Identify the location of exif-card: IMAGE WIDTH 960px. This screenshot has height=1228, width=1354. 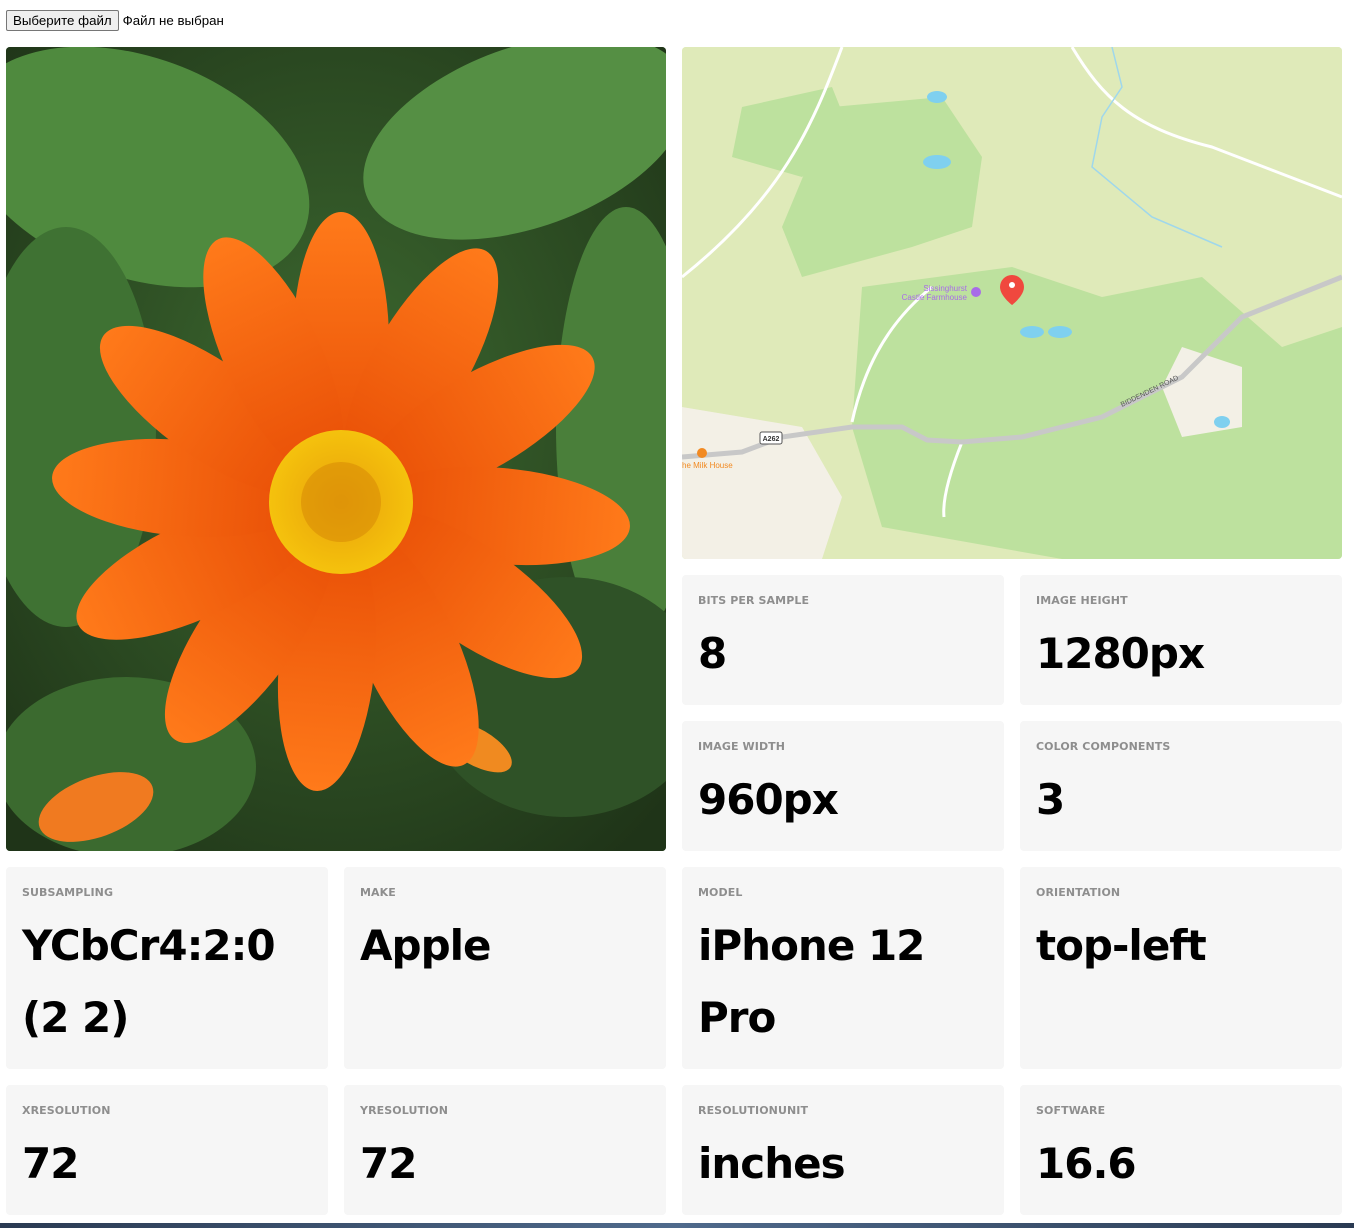
(843, 786).